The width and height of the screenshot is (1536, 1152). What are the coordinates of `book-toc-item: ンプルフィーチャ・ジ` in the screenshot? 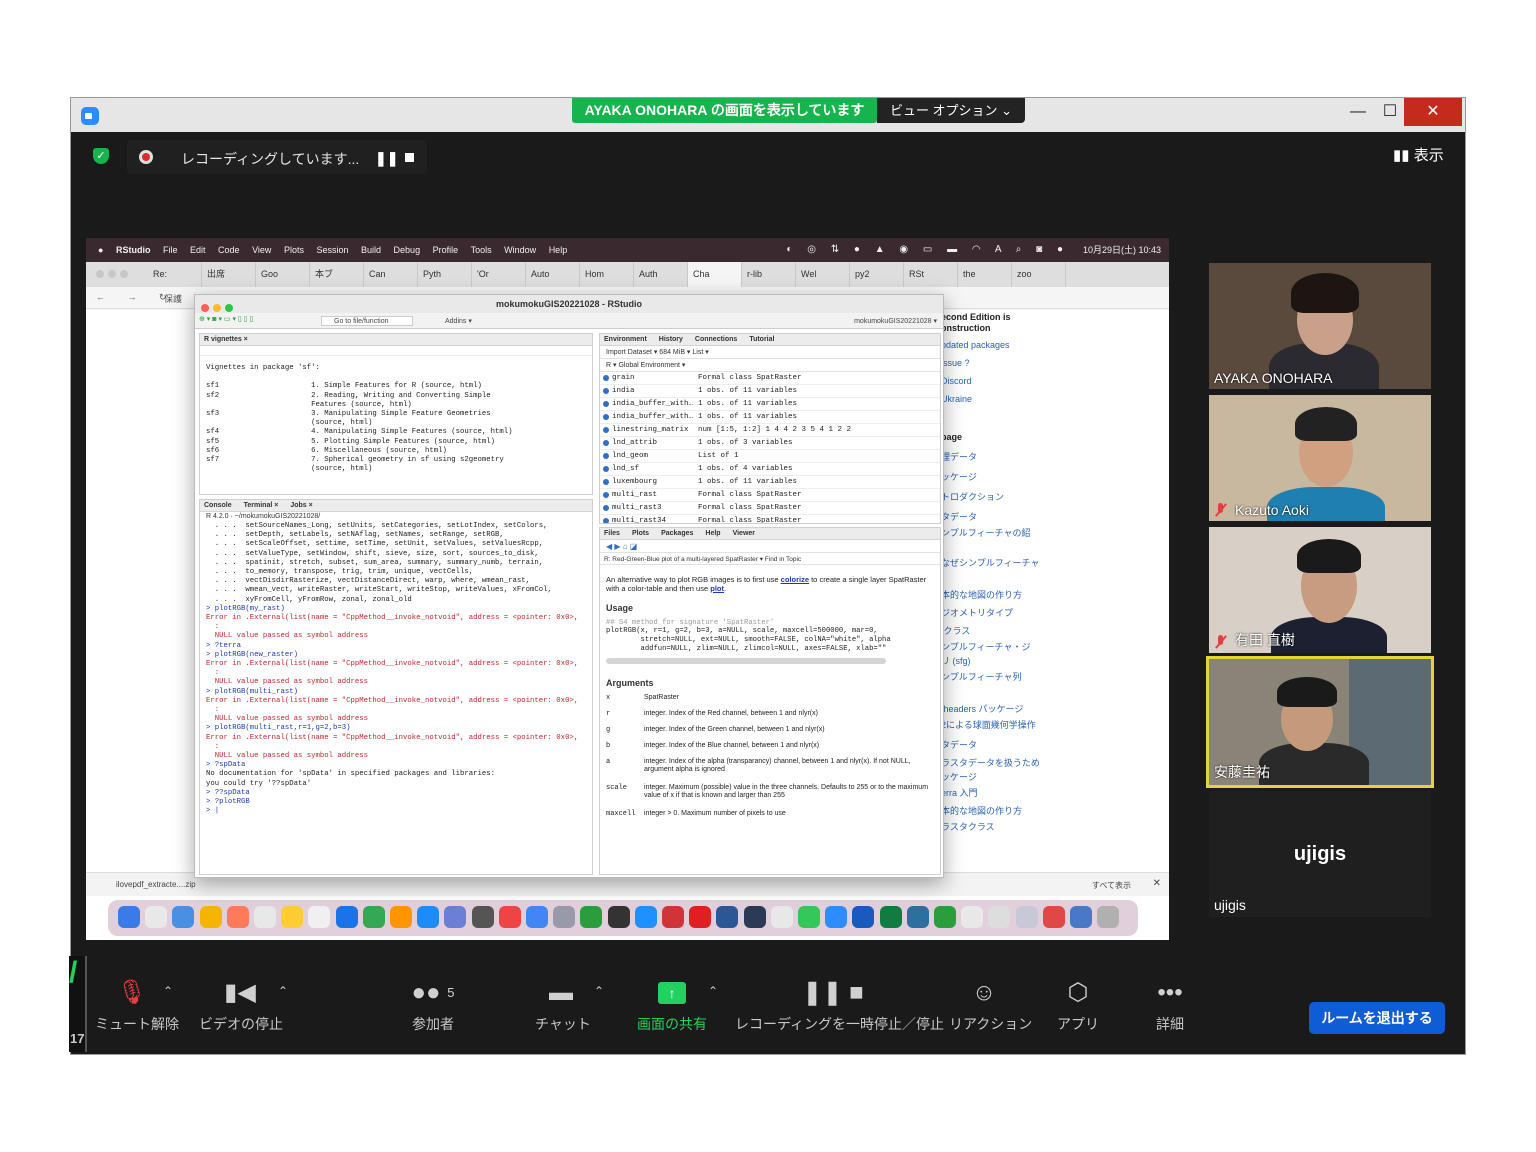 It's located at (985, 646).